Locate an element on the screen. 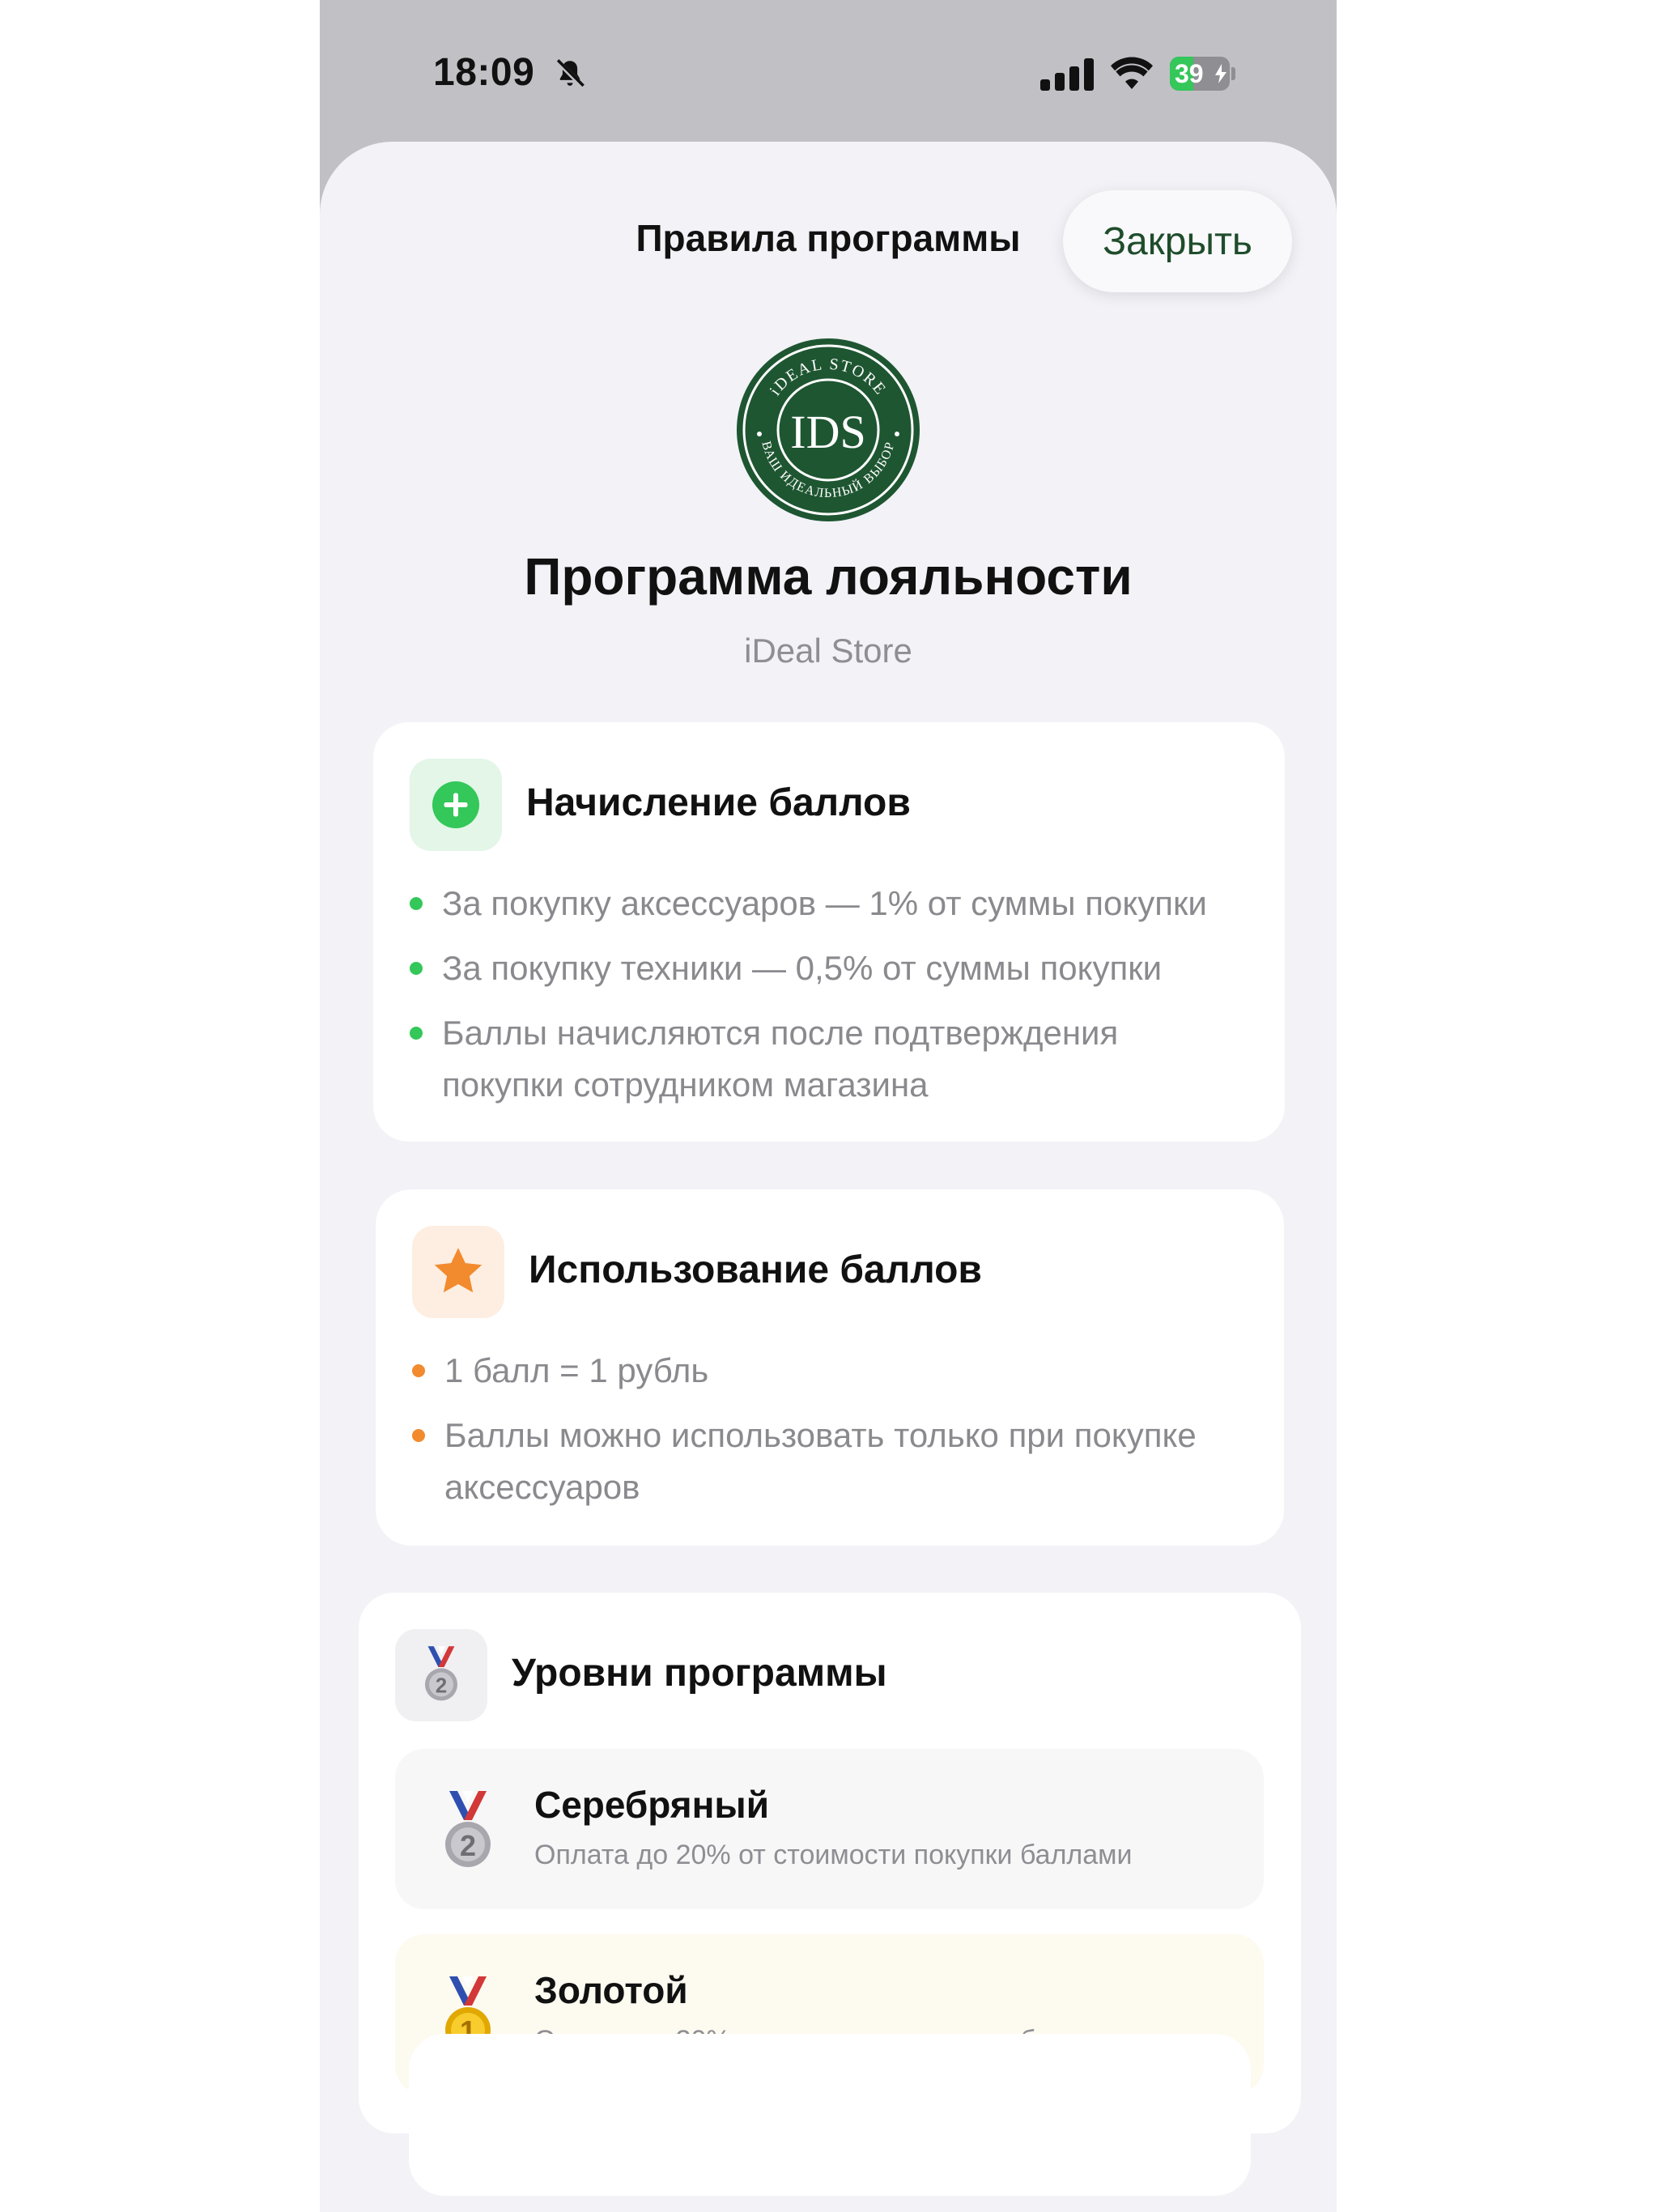  plus-circle-icon is located at coordinates (455, 804).